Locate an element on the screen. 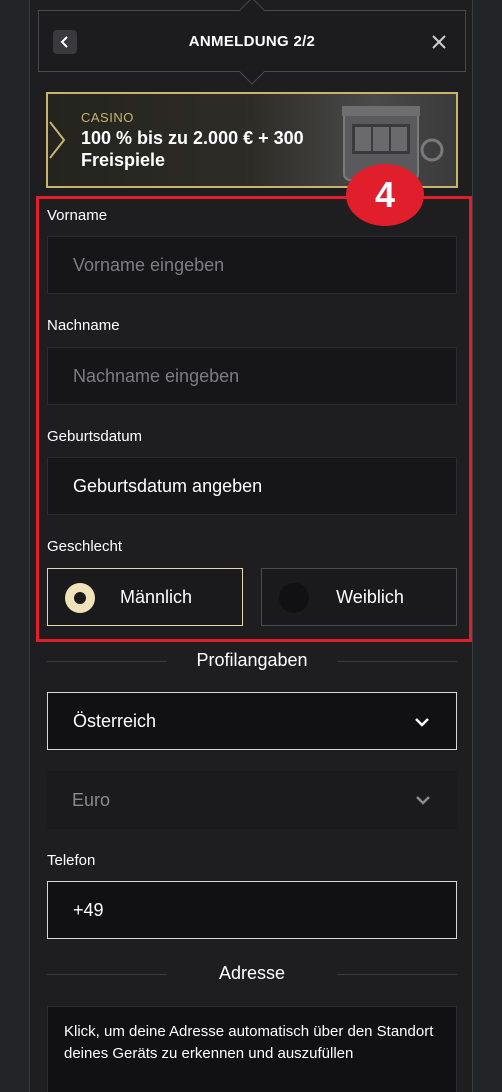  close-button is located at coordinates (439, 42).